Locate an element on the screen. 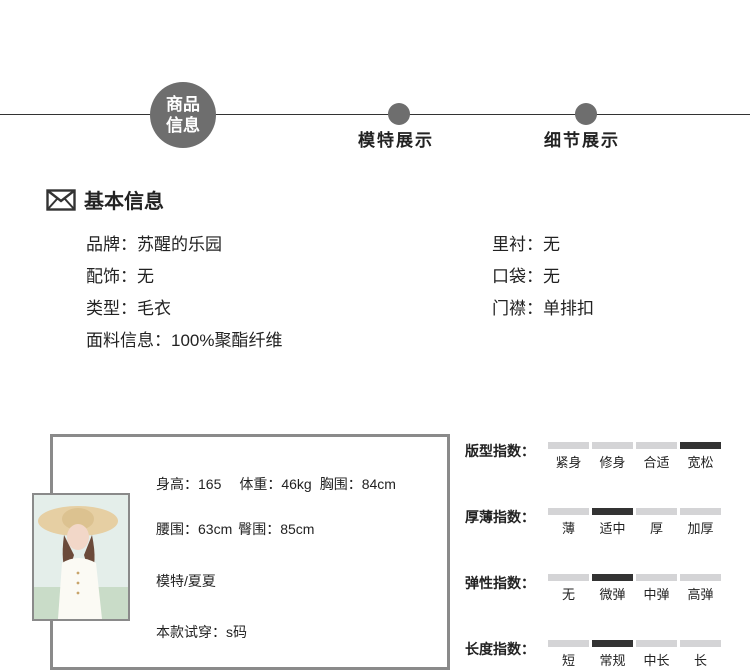 The image size is (750, 670). scale-thickness: 薄 适中 厚 加厚 is located at coordinates (636, 522).